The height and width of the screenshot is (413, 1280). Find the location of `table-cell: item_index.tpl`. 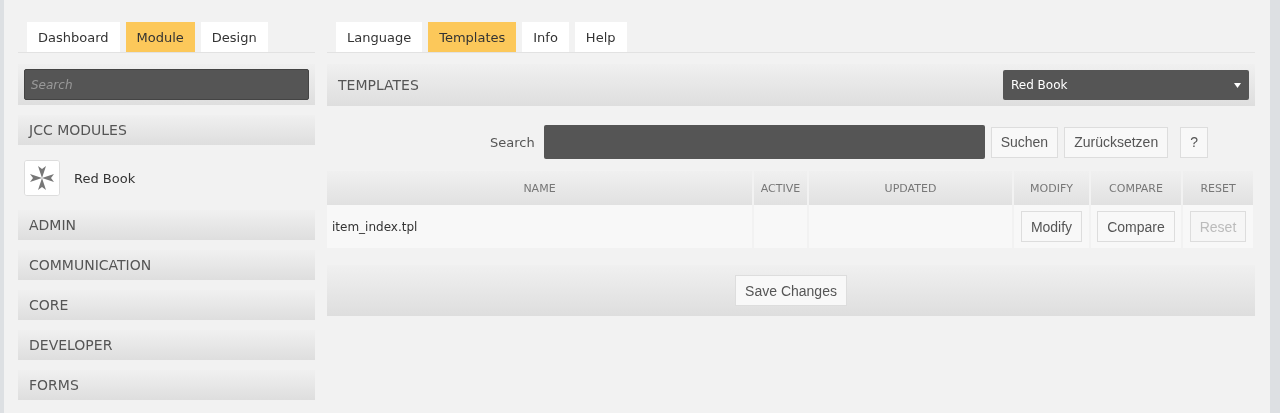

table-cell: item_index.tpl is located at coordinates (540, 226).